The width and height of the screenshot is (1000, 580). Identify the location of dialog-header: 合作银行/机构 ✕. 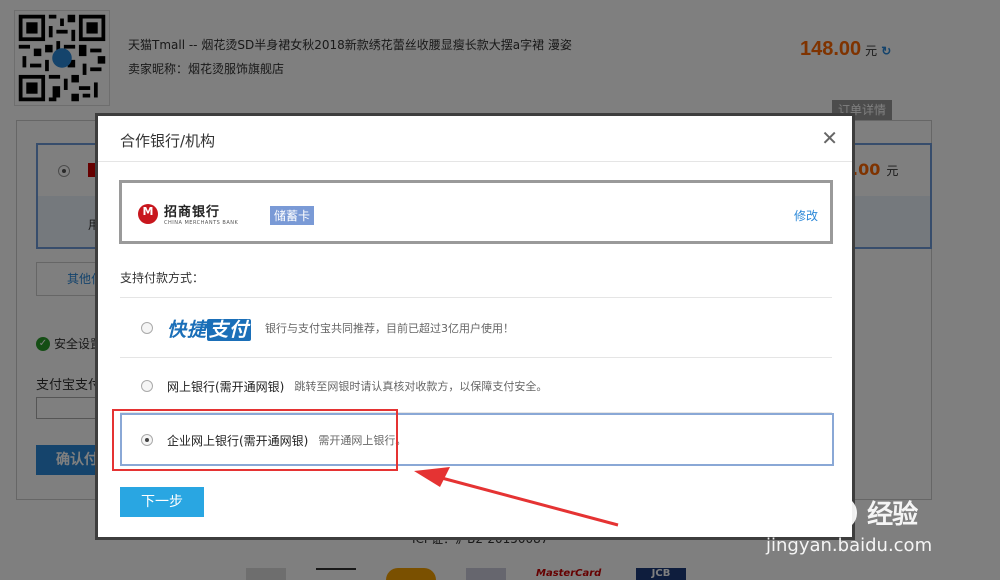
(475, 139).